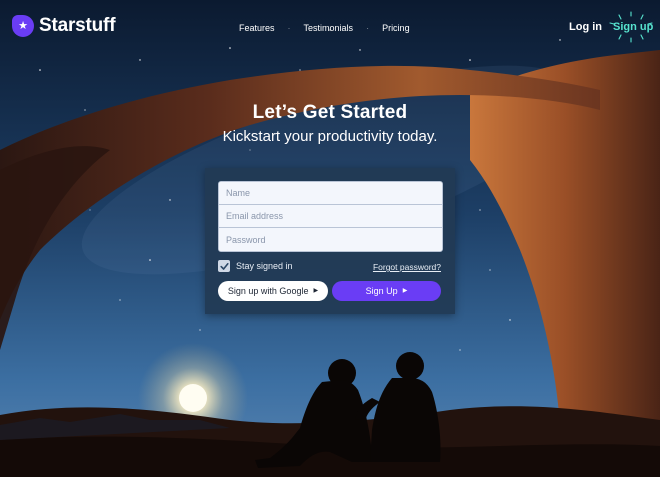 This screenshot has height=477, width=660. I want to click on nav-links: Features · Testimonials · Pricing, so click(324, 28).